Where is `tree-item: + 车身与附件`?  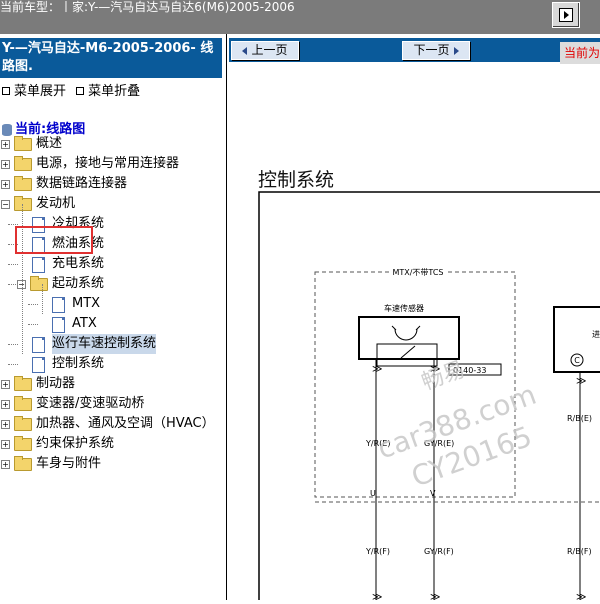 tree-item: + 车身与附件 is located at coordinates (113, 464).